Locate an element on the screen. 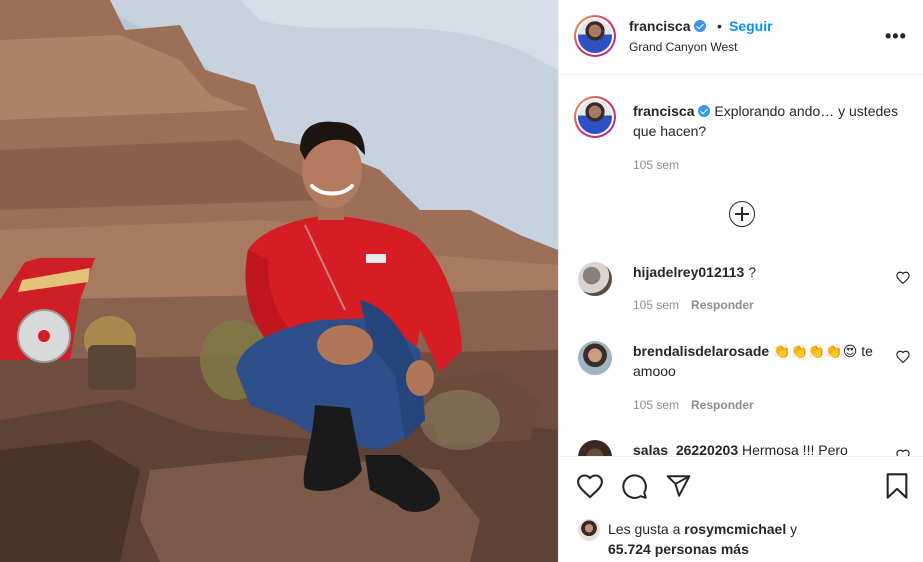  comment-item: salas_26220203 Hermosa !!! Pero is located at coordinates (763, 448).